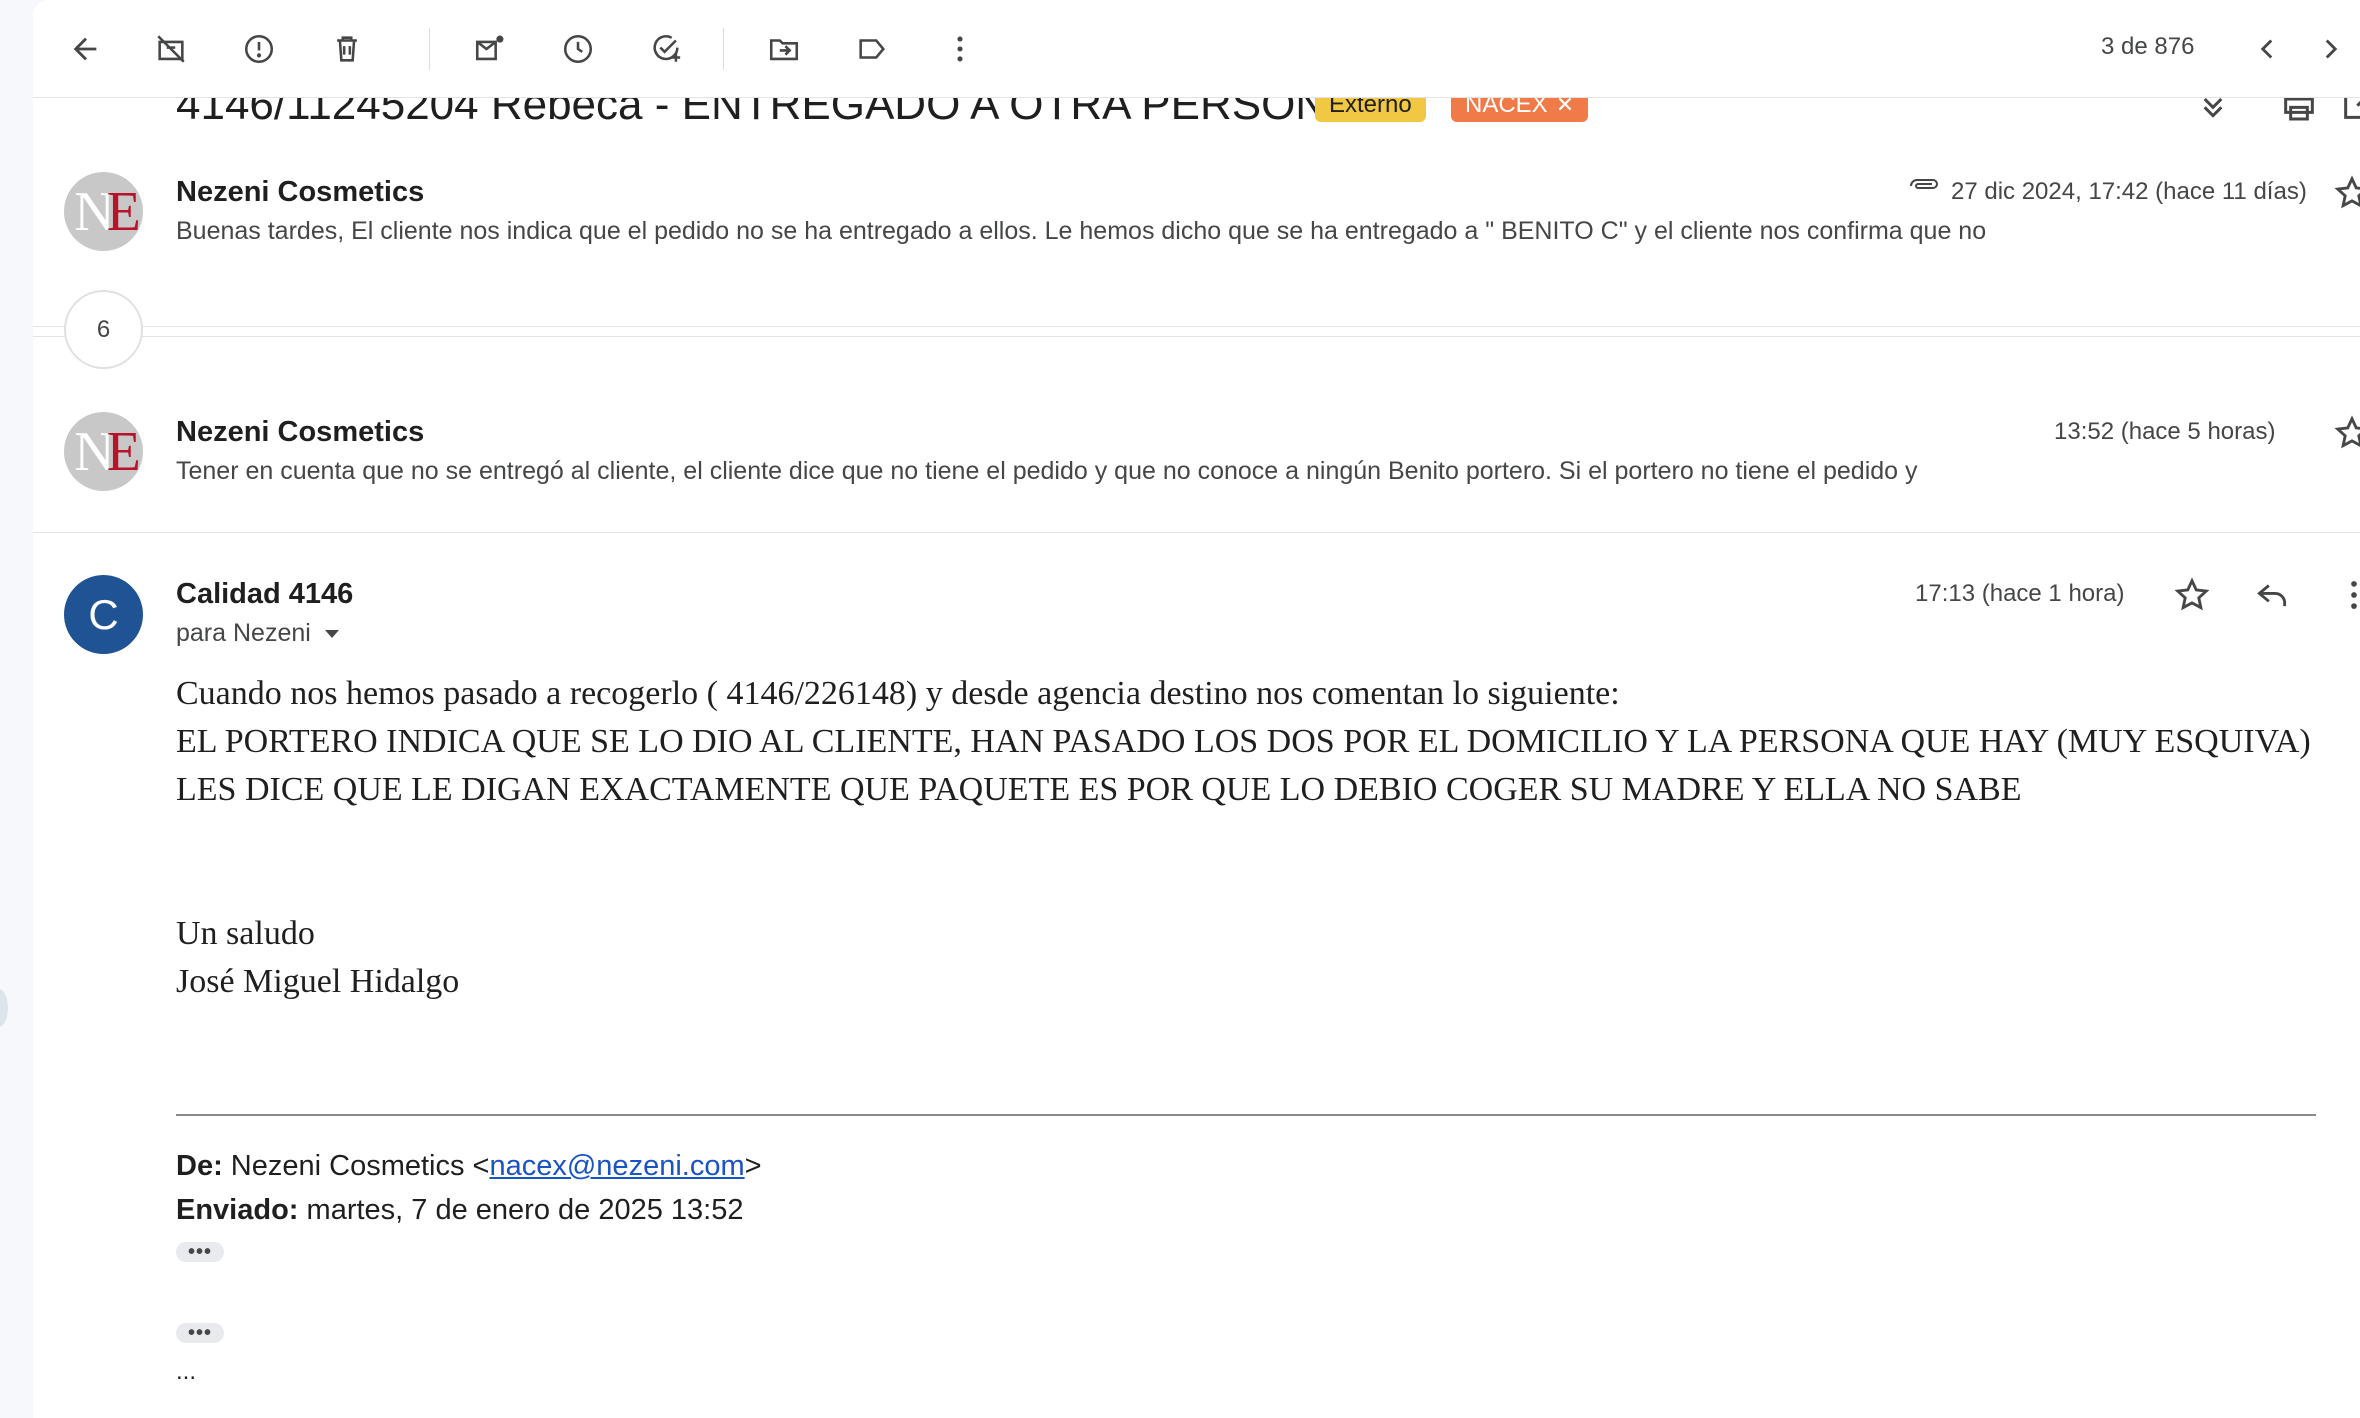 The height and width of the screenshot is (1418, 2360). I want to click on newer-button, so click(2267, 49).